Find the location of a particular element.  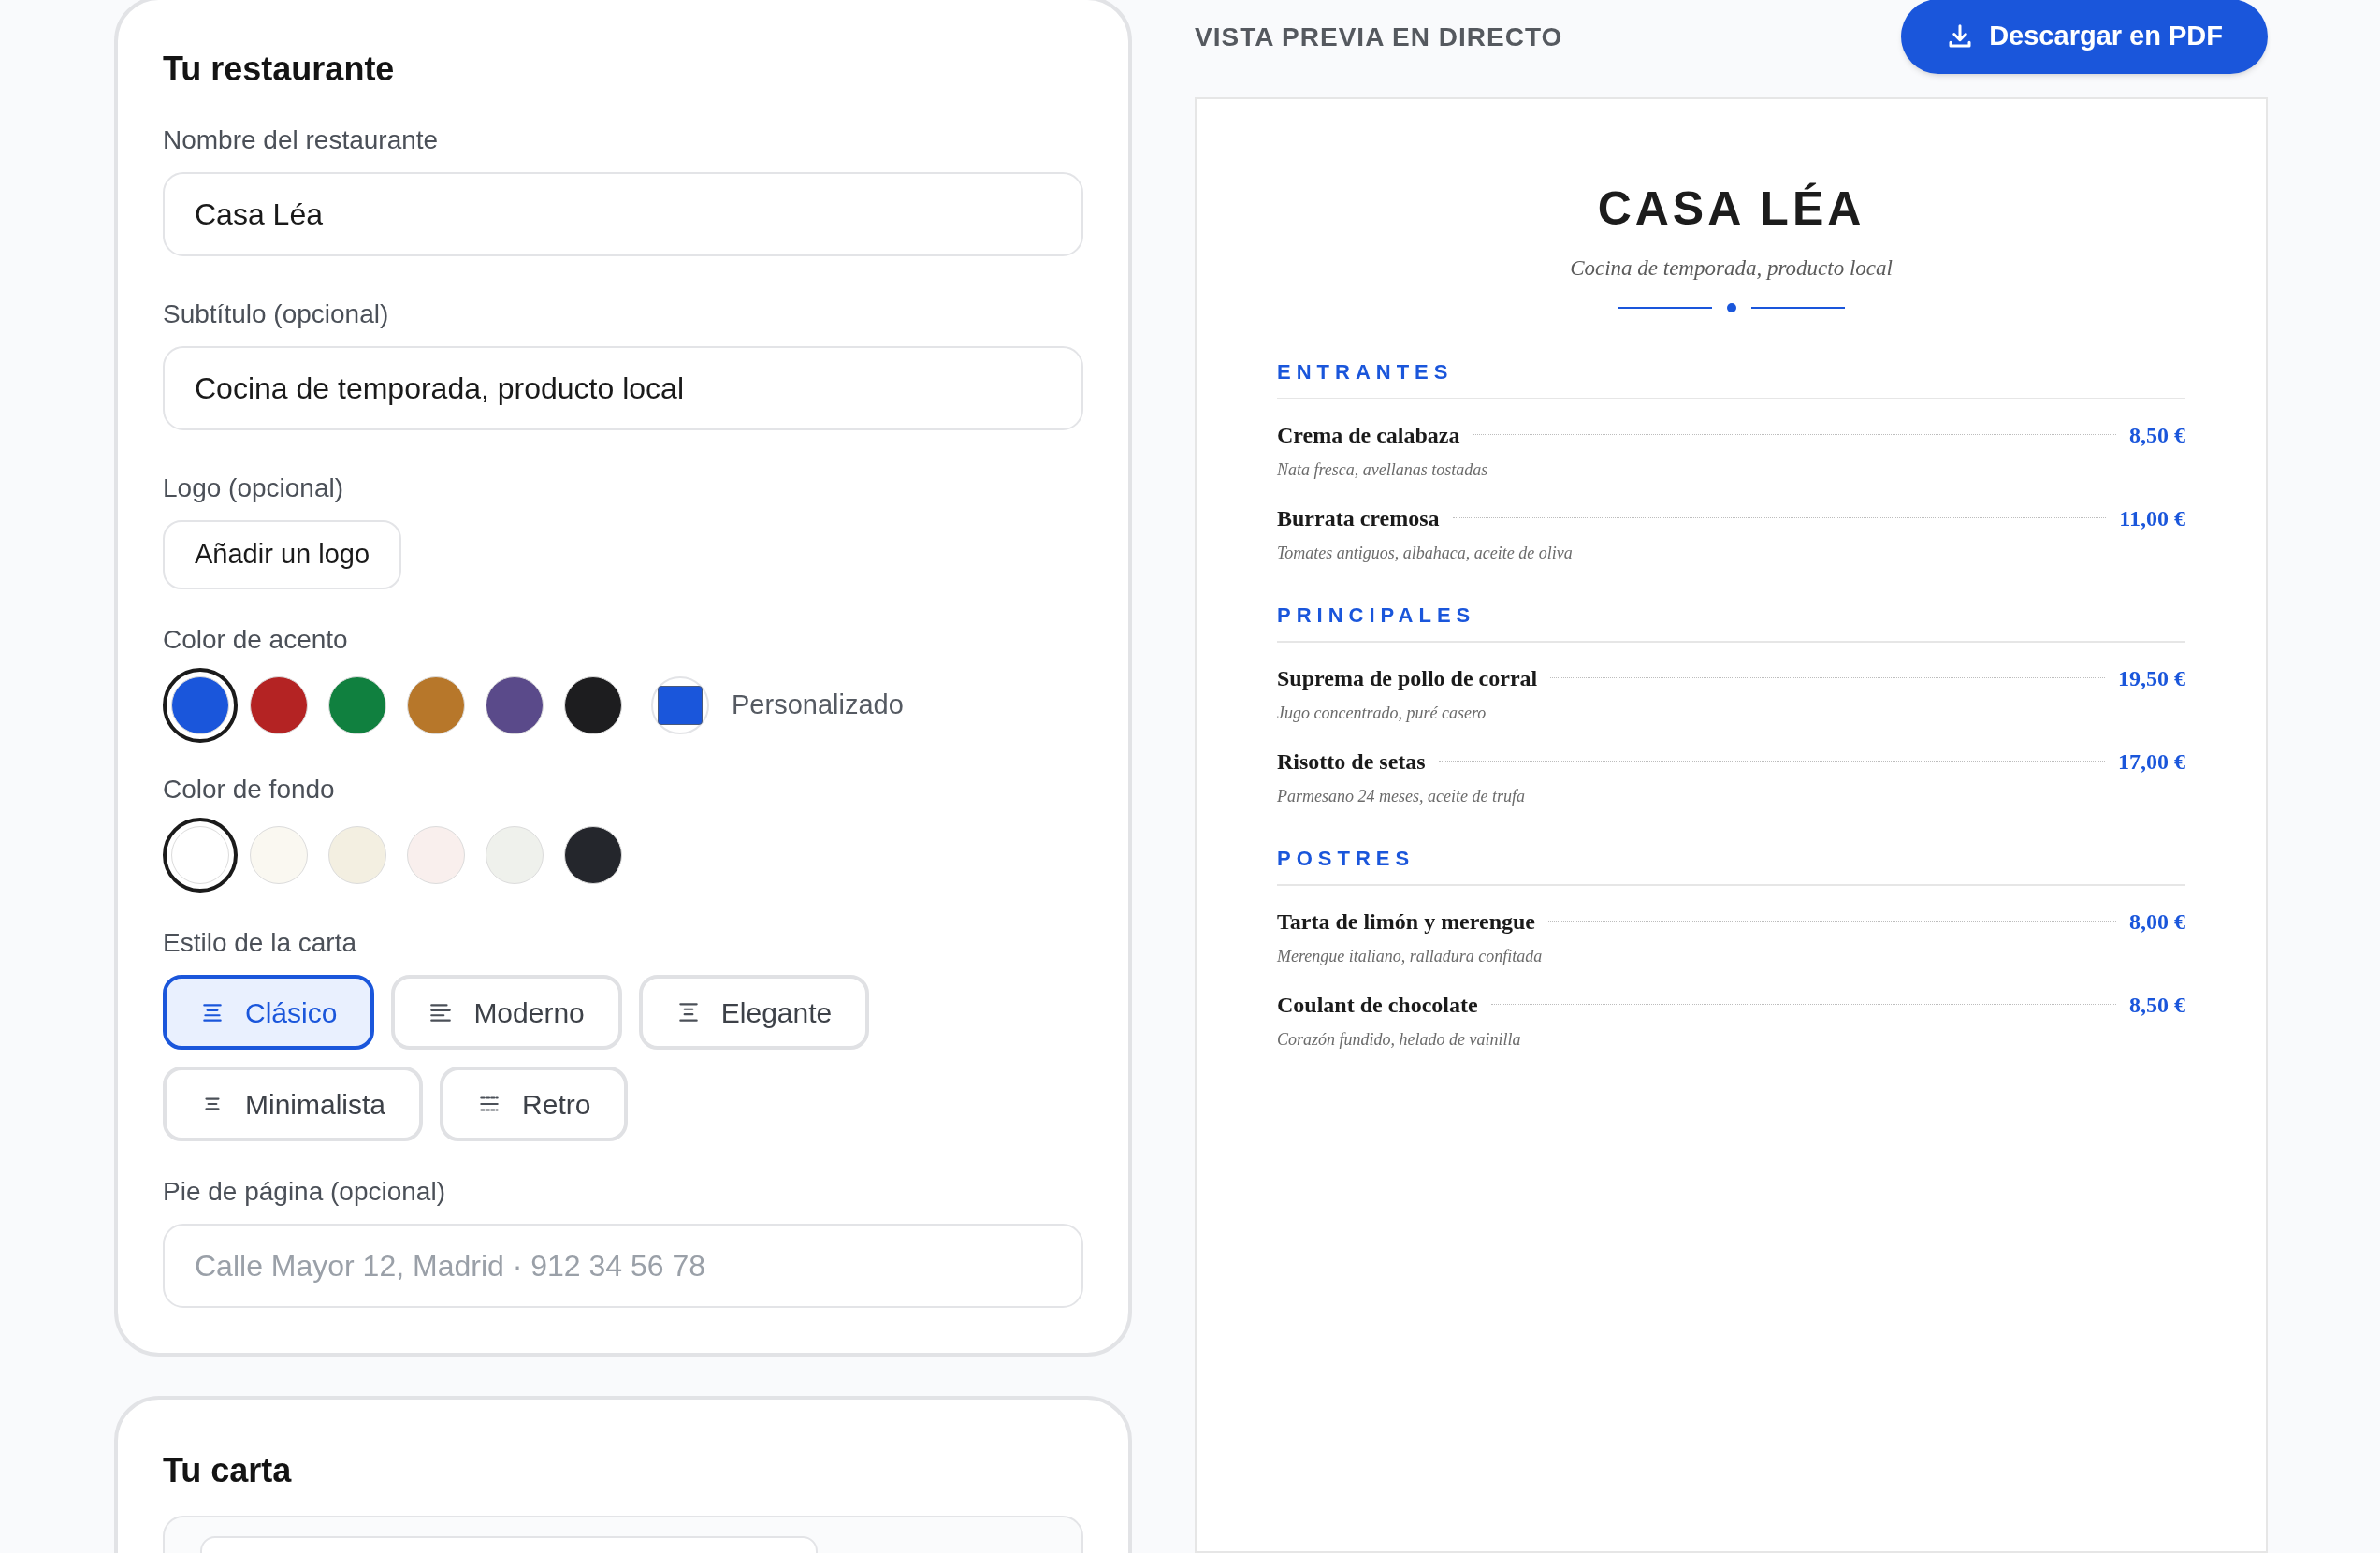

menu-section-title: ENTRANTES is located at coordinates (1731, 380).